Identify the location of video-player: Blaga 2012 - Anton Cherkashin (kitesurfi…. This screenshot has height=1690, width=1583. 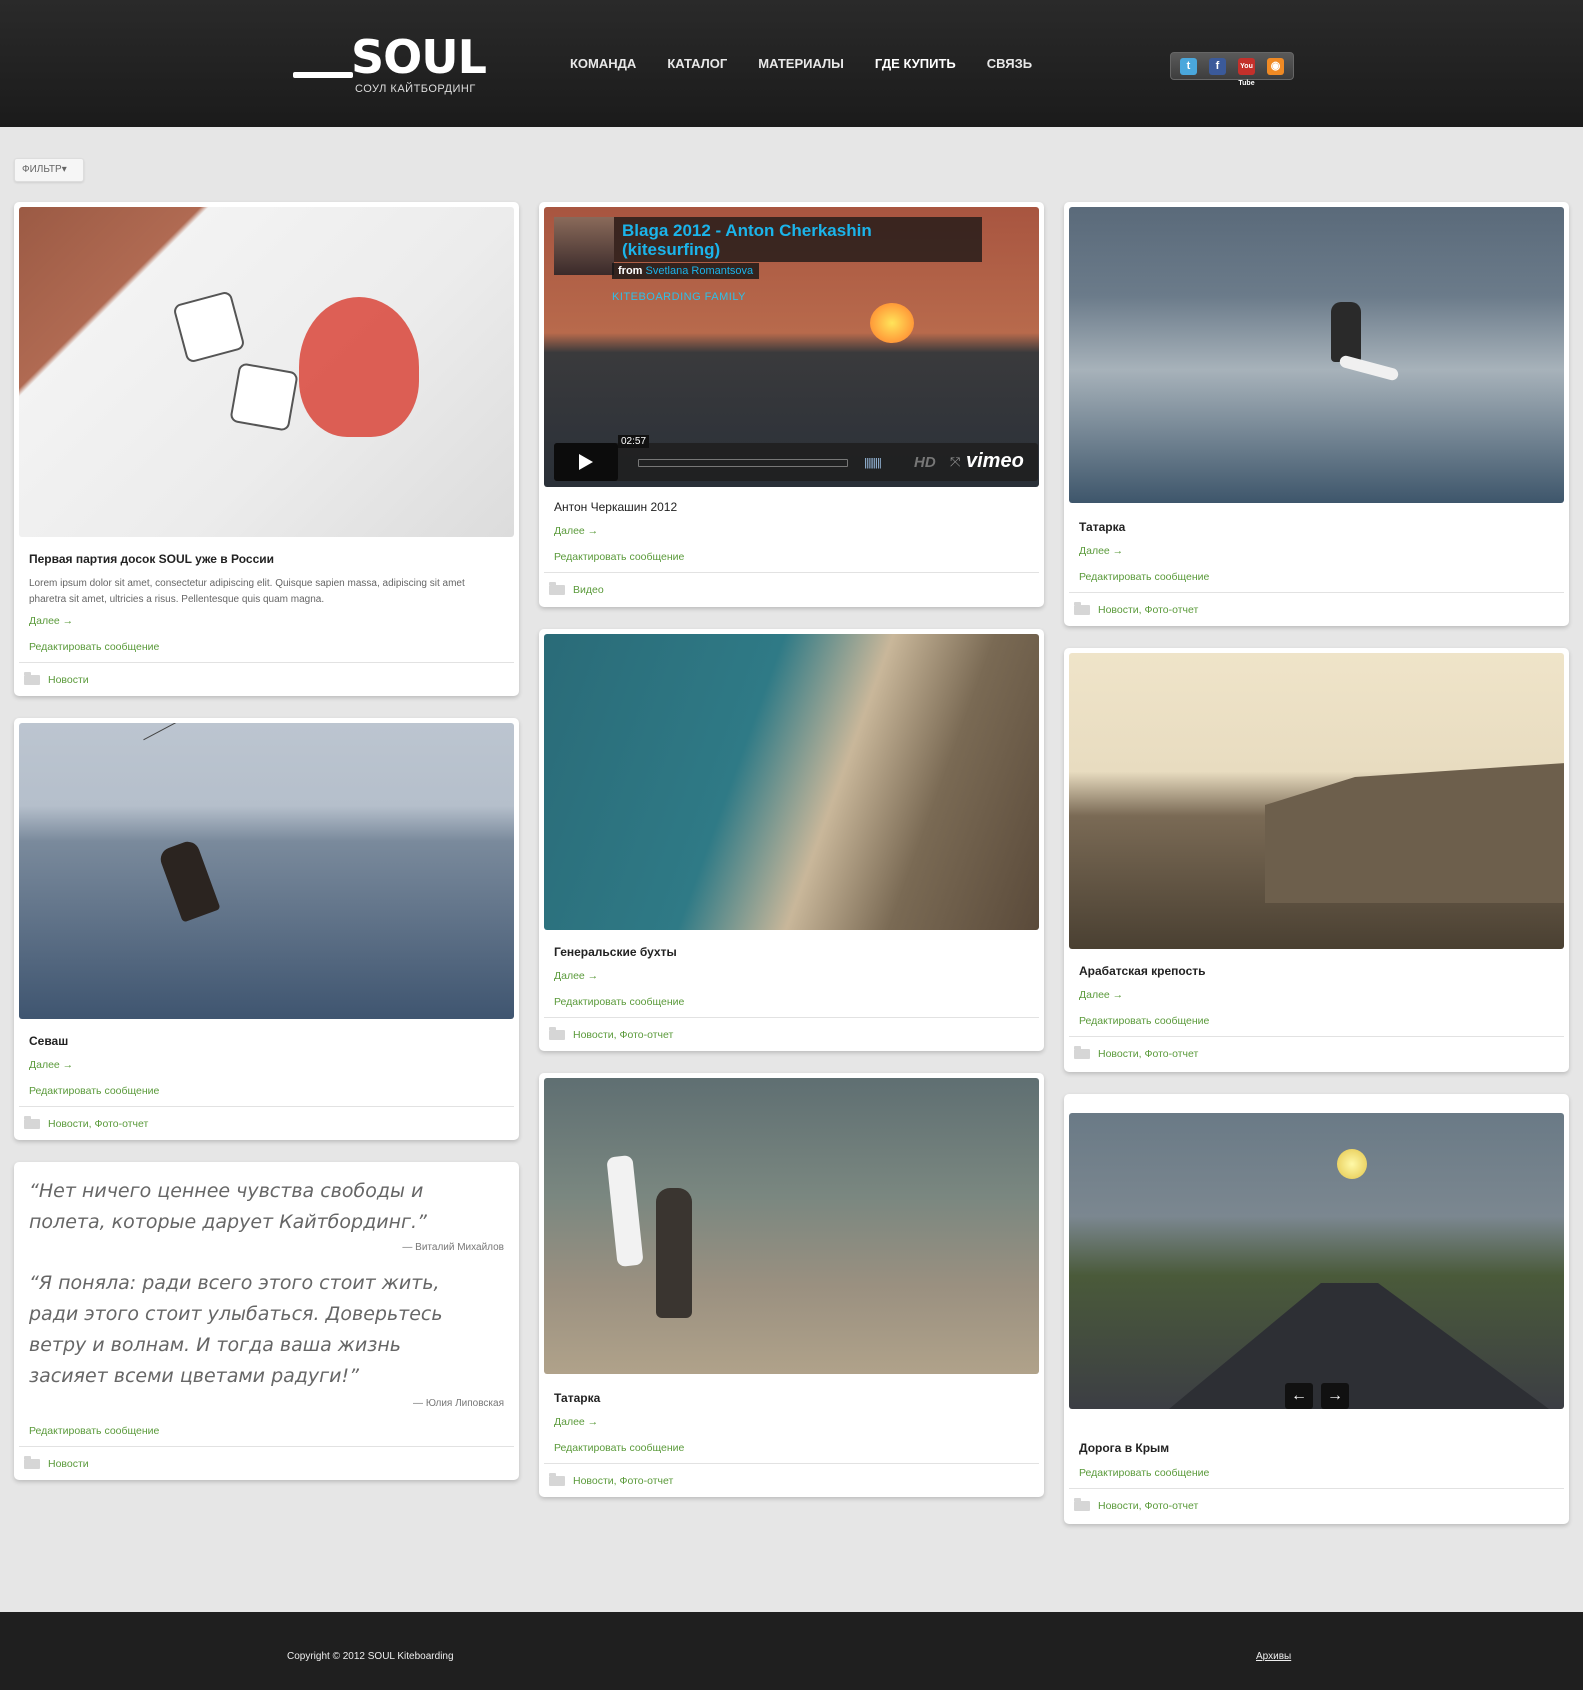
(791, 347).